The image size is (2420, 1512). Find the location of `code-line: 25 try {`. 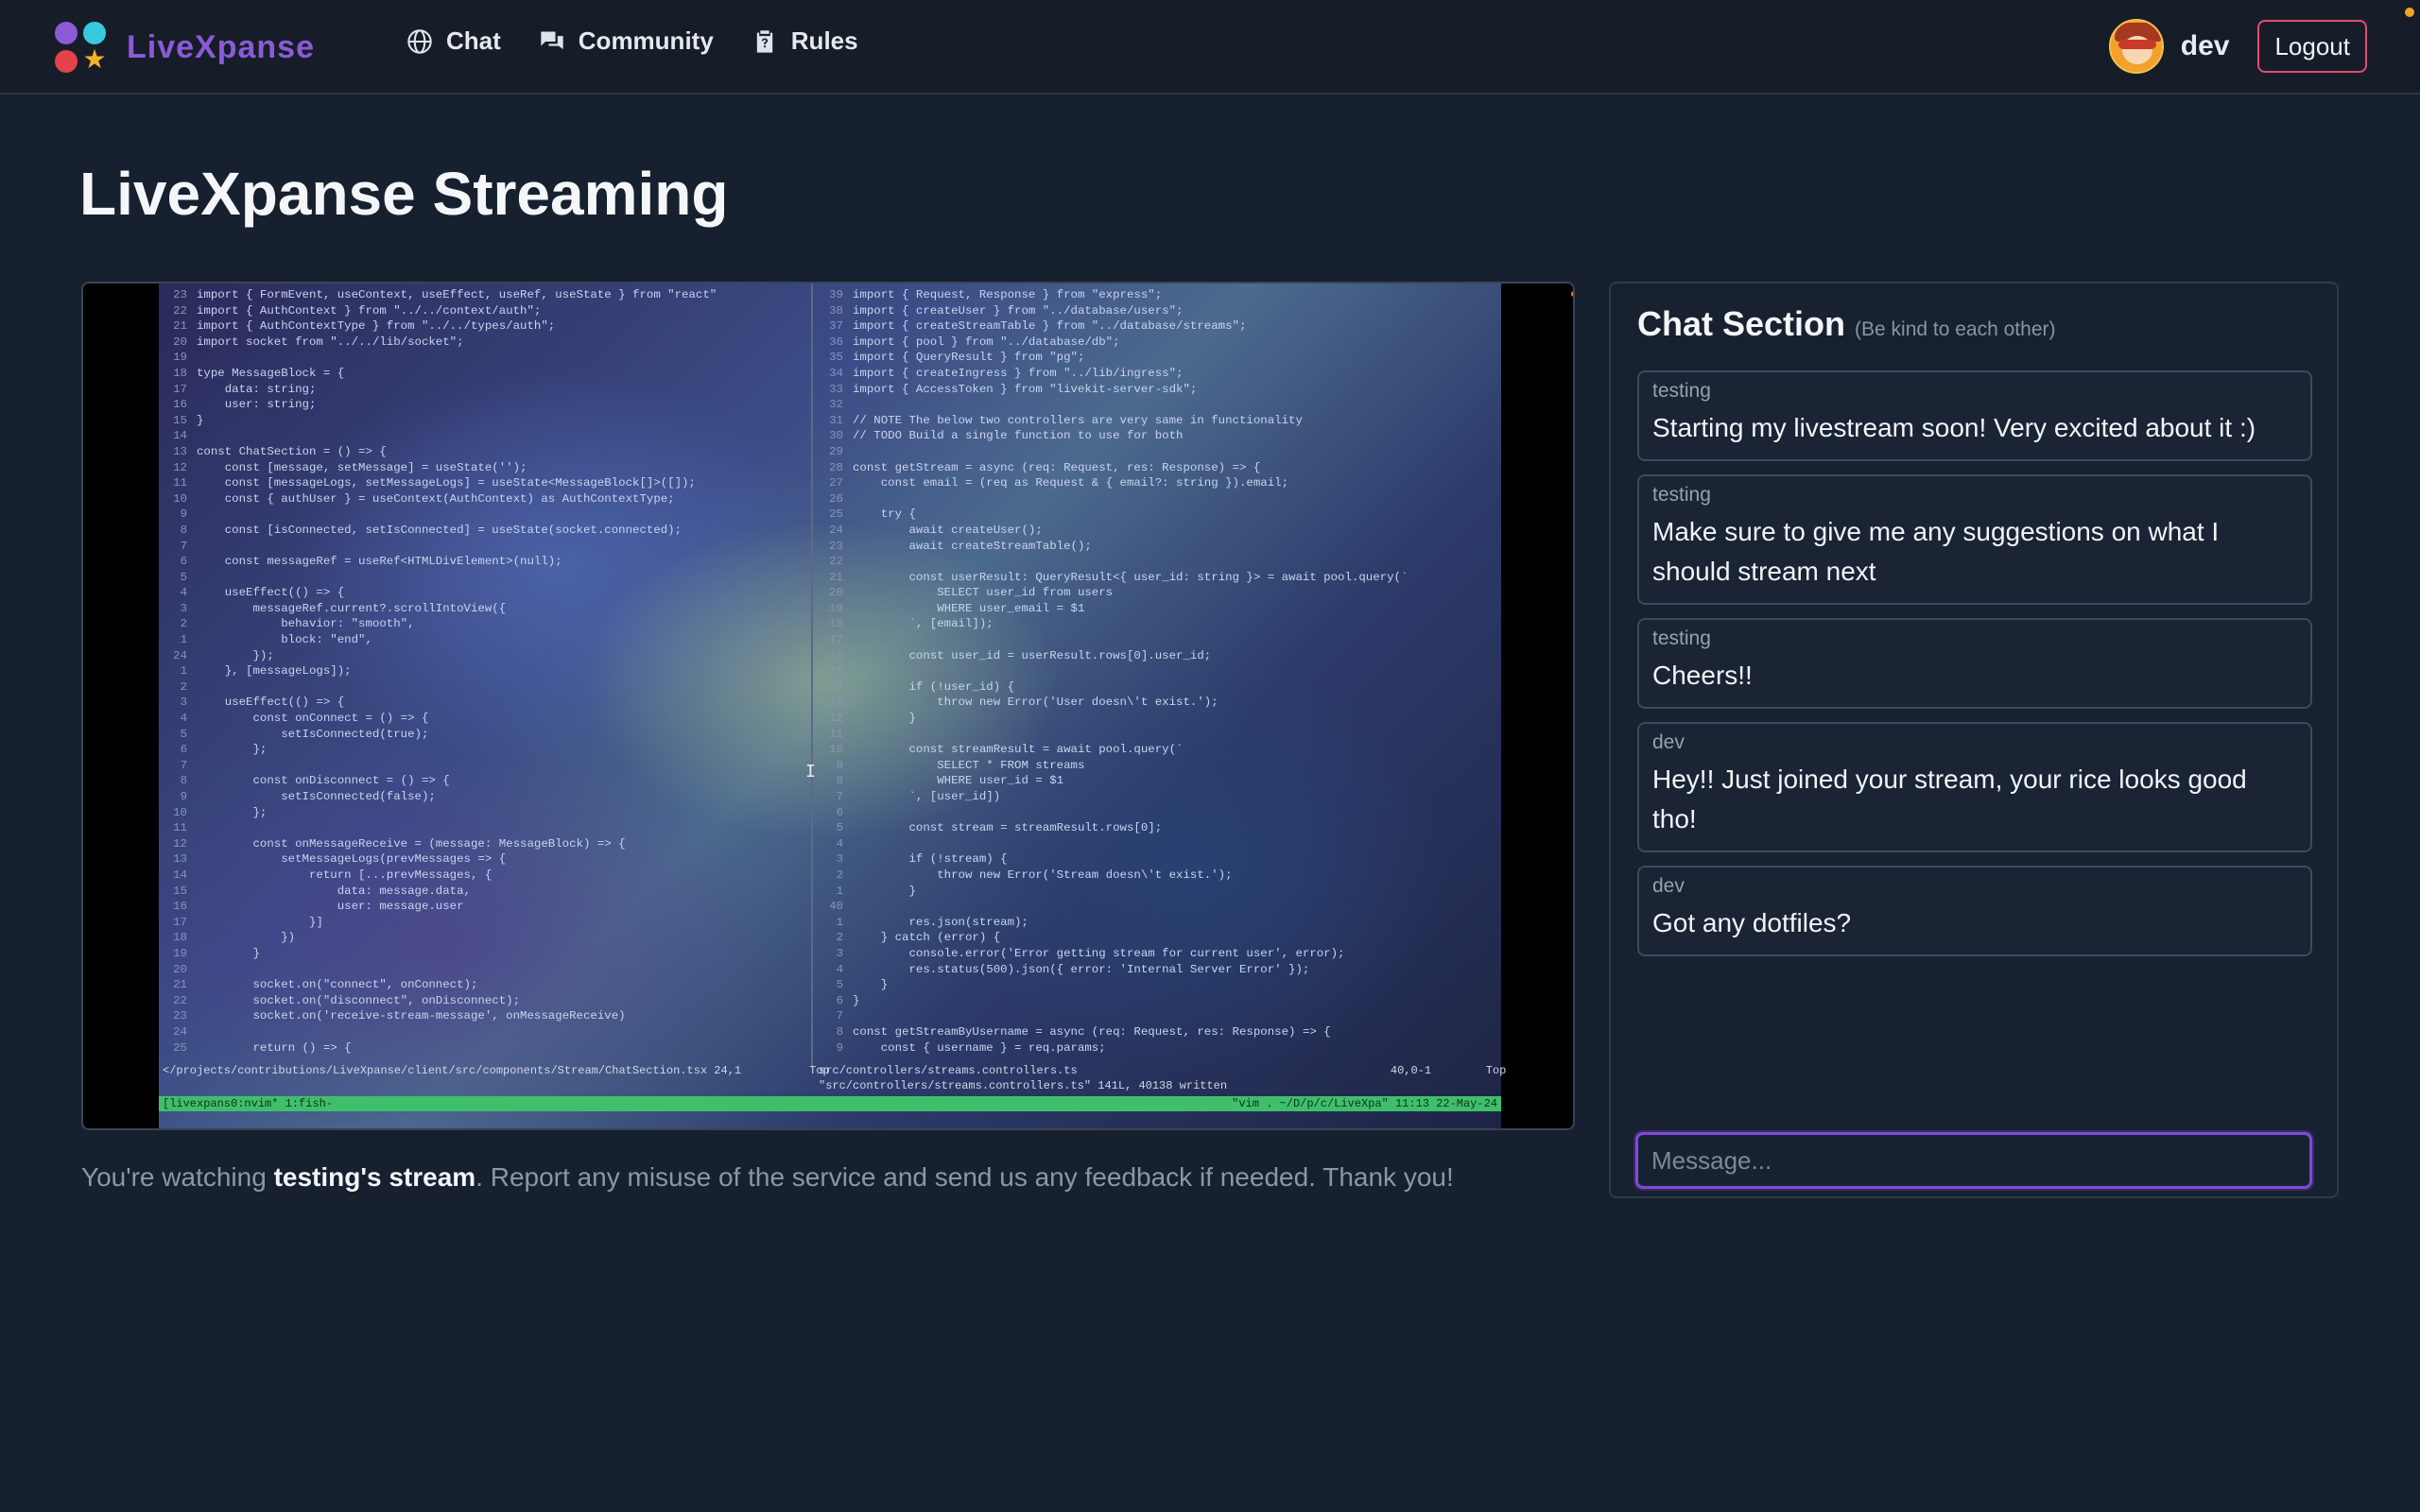

code-line: 25 try { is located at coordinates (1157, 515).